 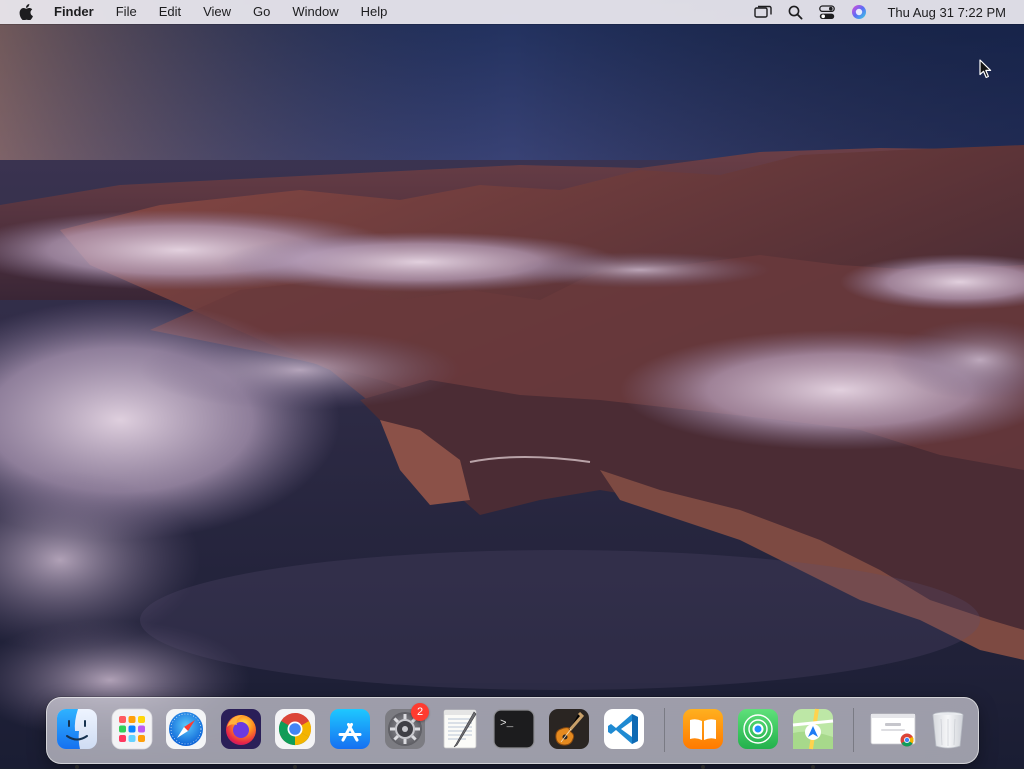 I want to click on menu-file: File, so click(x=126, y=12).